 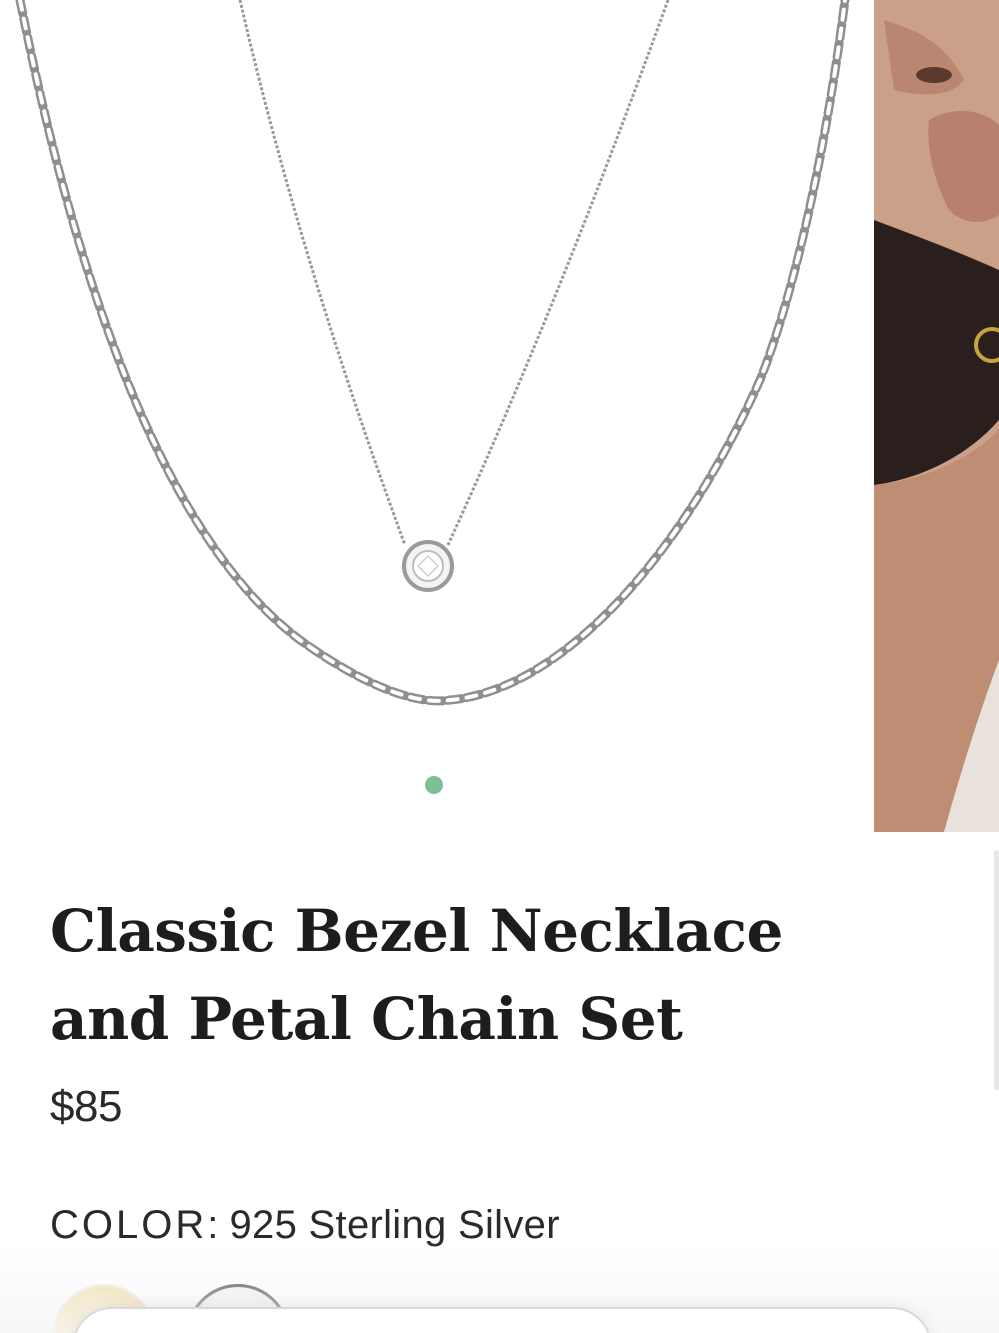 What do you see at coordinates (502, 1320) in the screenshot?
I see `bottom-sheet-handle` at bounding box center [502, 1320].